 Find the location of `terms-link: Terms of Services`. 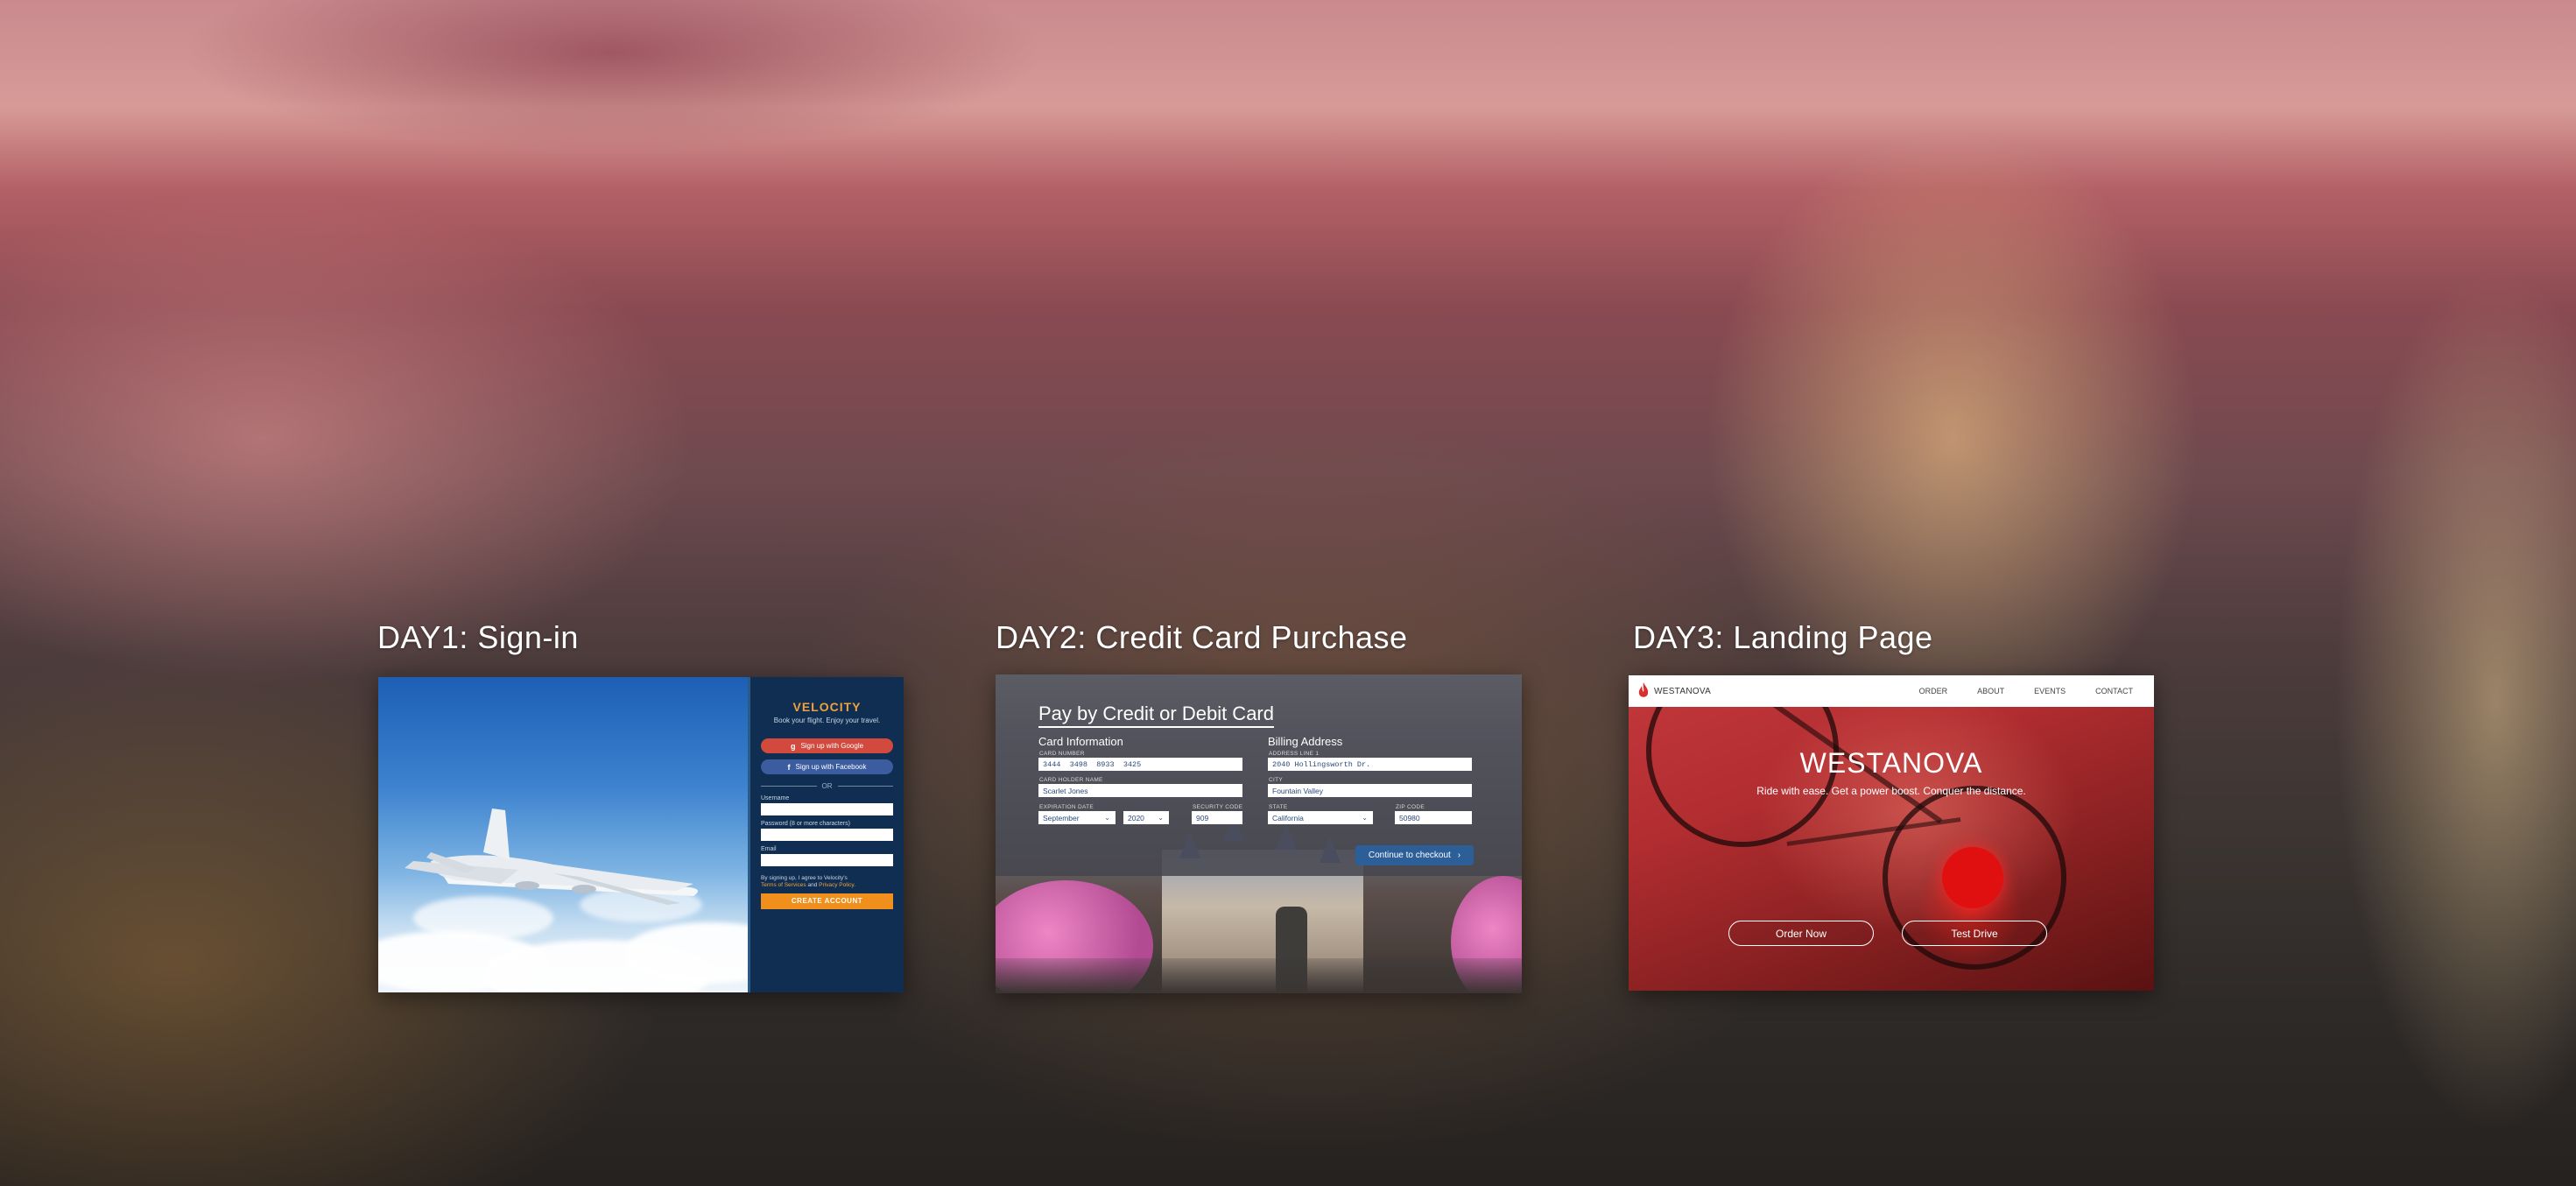

terms-link: Terms of Services is located at coordinates (783, 885).